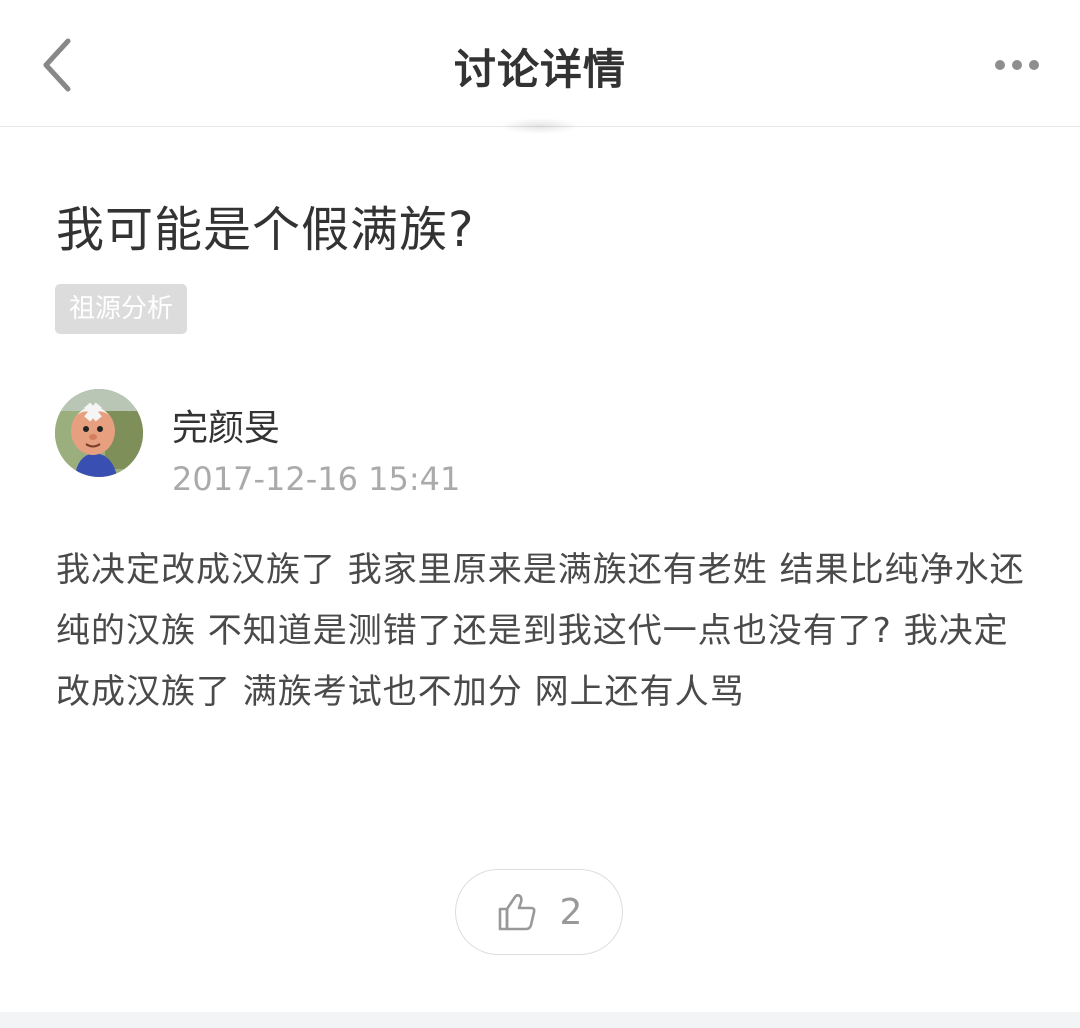 The width and height of the screenshot is (1080, 1028). What do you see at coordinates (1000, 65) in the screenshot?
I see `more-horizontal-icon` at bounding box center [1000, 65].